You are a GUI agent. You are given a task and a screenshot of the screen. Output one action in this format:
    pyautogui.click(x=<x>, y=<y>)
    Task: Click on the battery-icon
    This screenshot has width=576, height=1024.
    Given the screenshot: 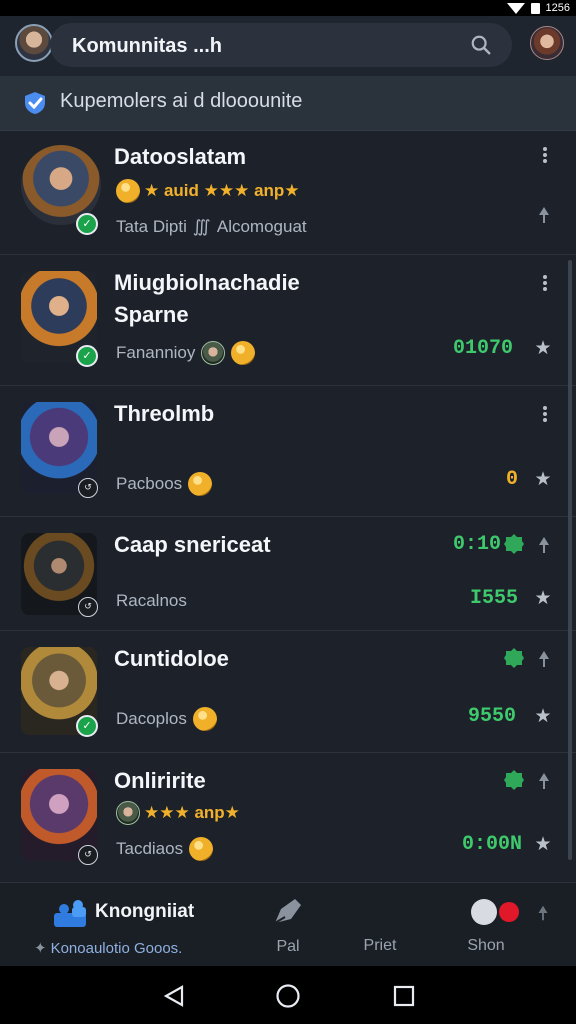 What is the action you would take?
    pyautogui.click(x=535, y=8)
    